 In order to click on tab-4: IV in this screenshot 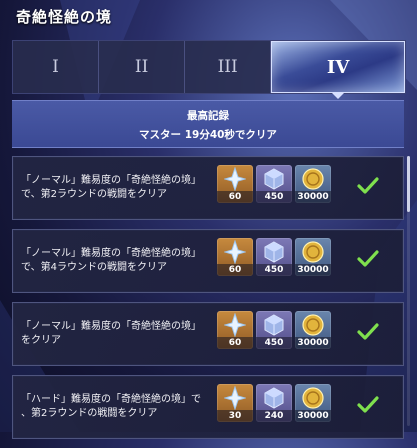, I will do `click(338, 70)`.